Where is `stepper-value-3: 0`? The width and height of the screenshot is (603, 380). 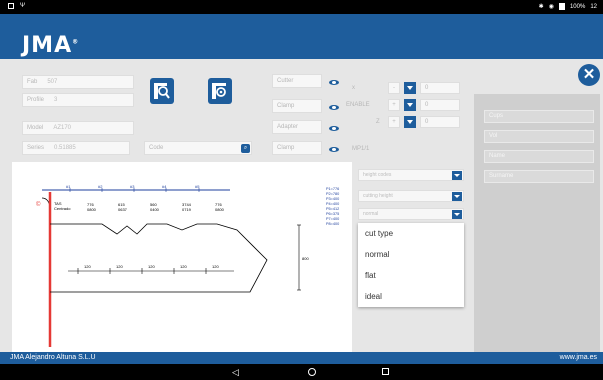 stepper-value-3: 0 is located at coordinates (440, 122).